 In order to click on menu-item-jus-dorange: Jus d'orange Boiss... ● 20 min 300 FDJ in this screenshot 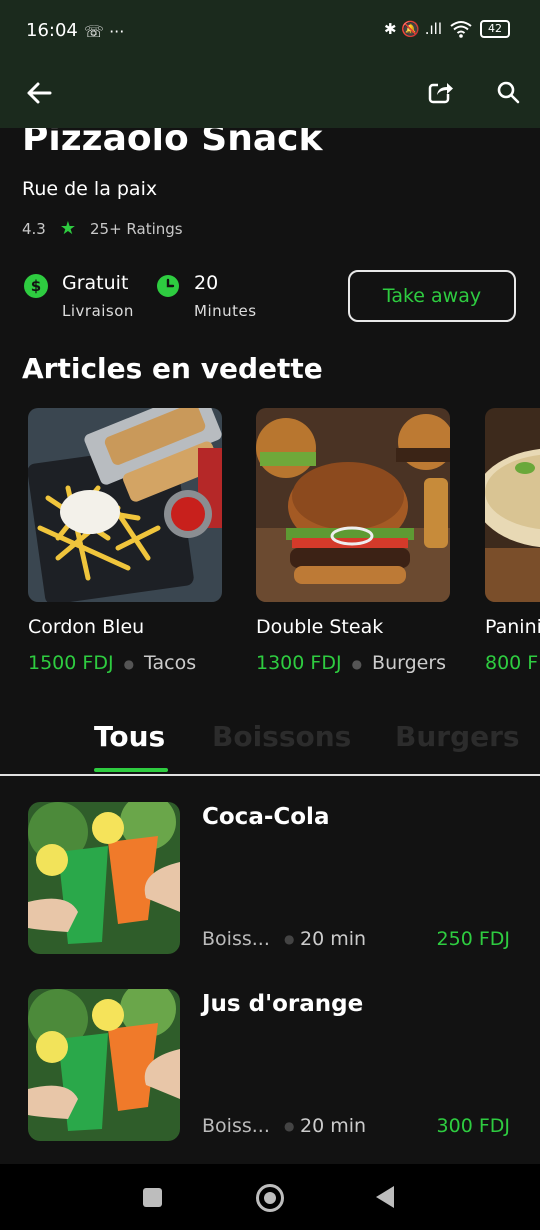, I will do `click(270, 1065)`.